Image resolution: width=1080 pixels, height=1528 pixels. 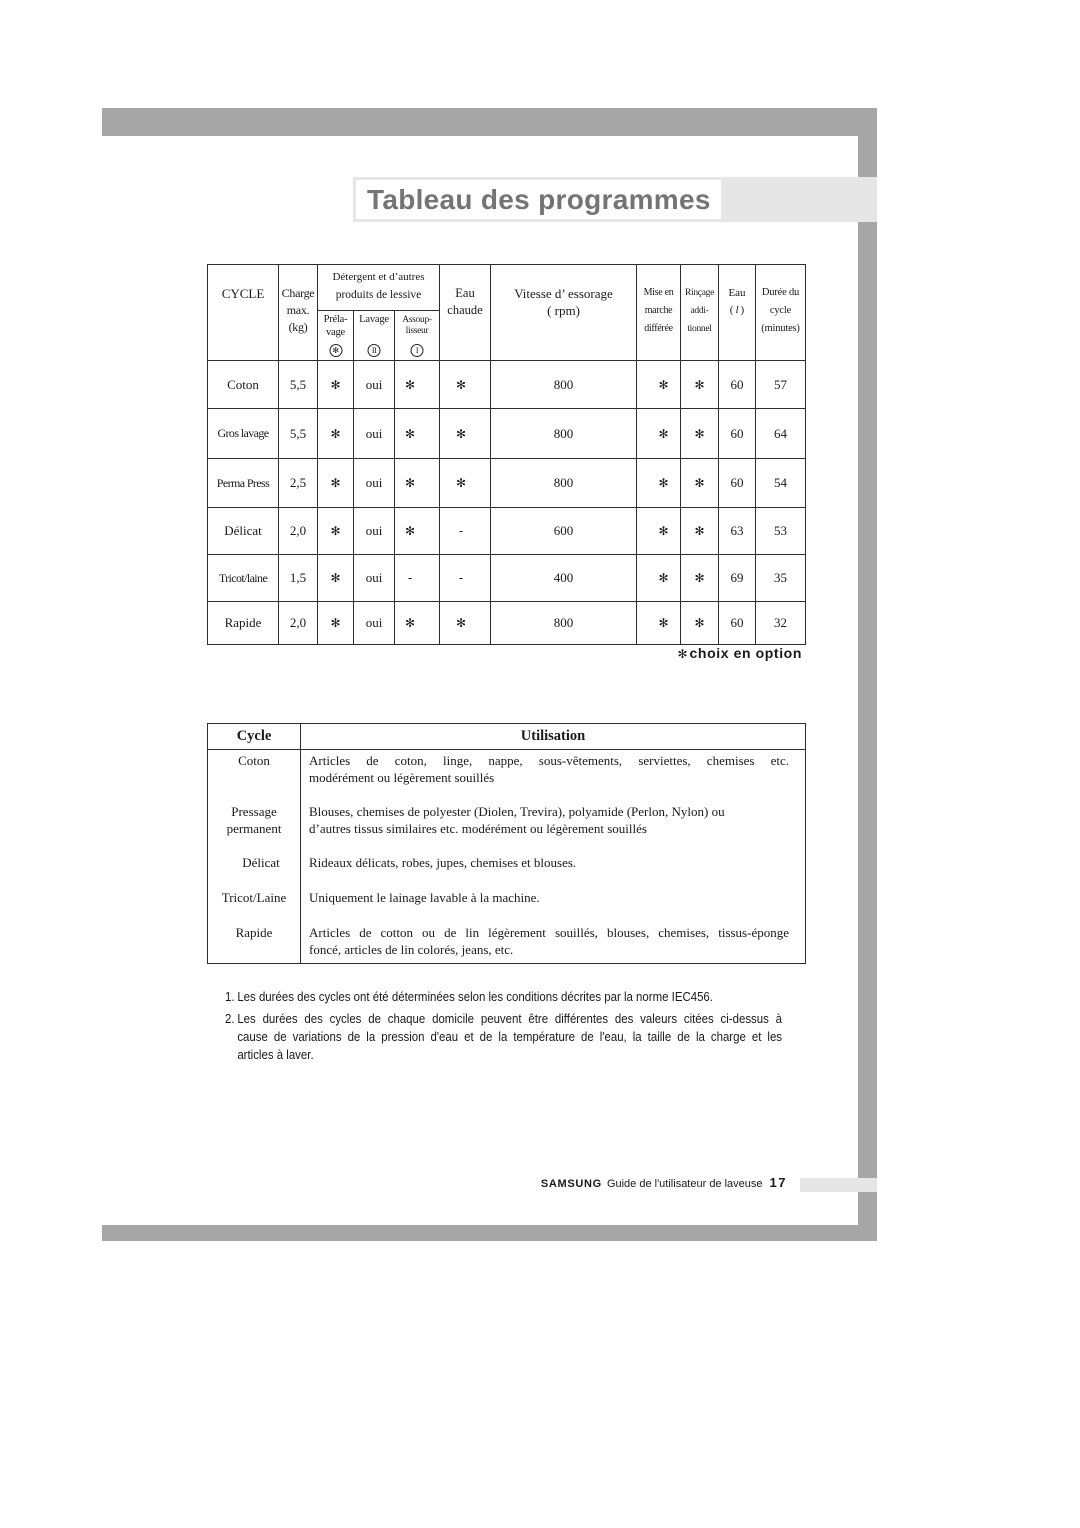 What do you see at coordinates (737, 531) in the screenshot?
I see `cell-eau: 63` at bounding box center [737, 531].